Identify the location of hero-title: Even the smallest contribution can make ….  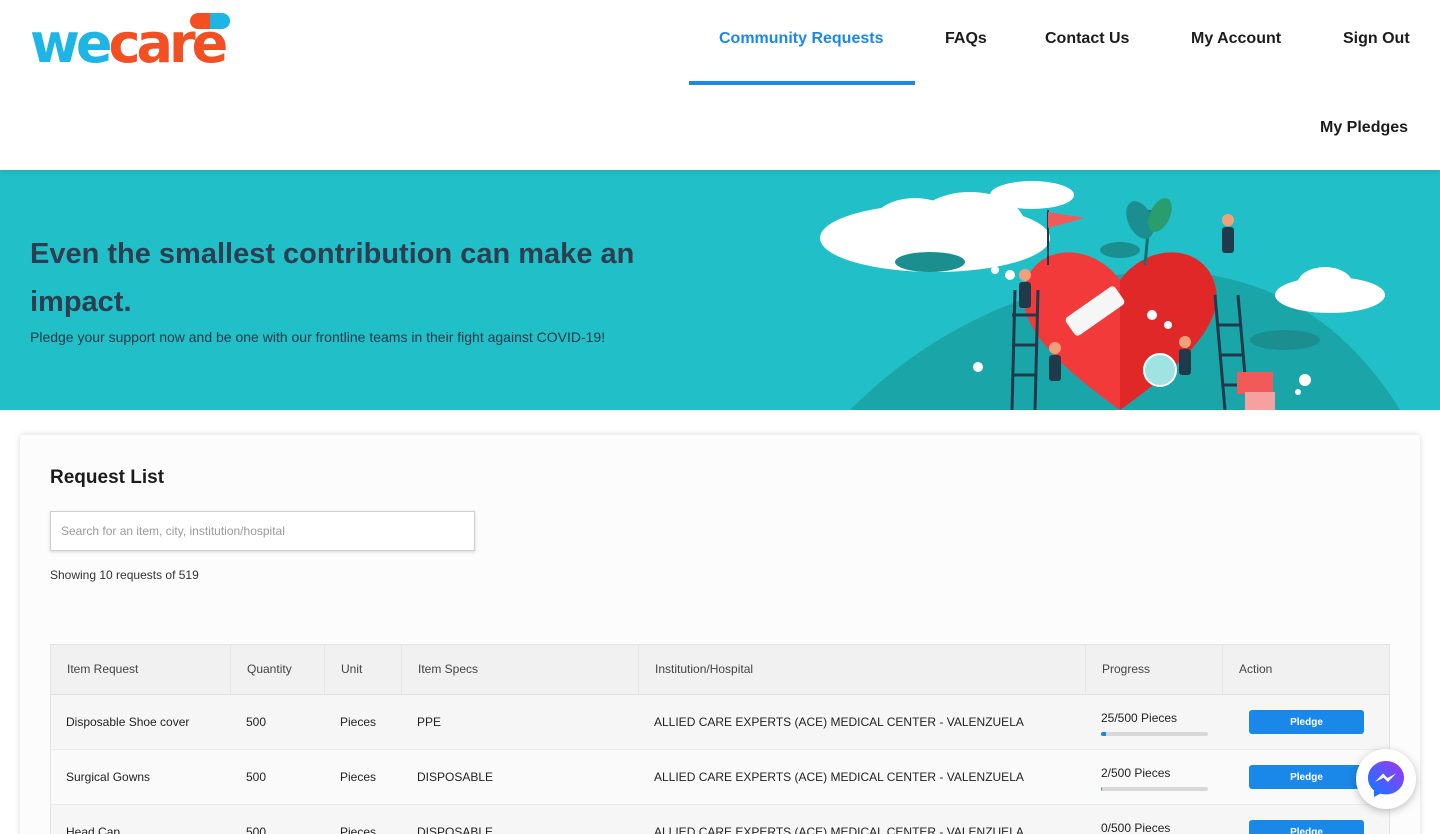
(332, 278).